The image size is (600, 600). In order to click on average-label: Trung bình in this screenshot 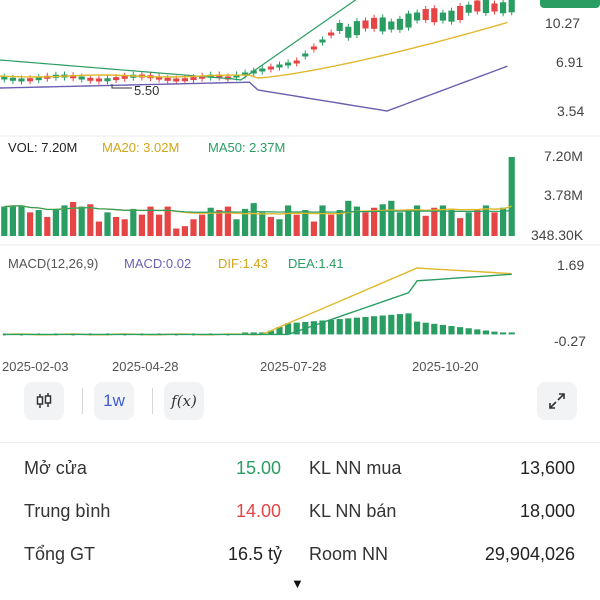, I will do `click(67, 511)`.